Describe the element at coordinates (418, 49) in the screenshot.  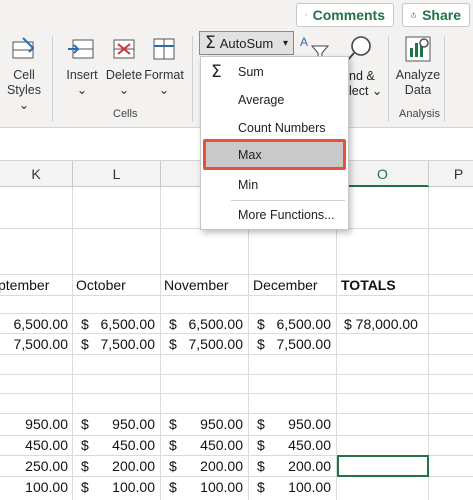
I see `analyze-data-icon` at that location.